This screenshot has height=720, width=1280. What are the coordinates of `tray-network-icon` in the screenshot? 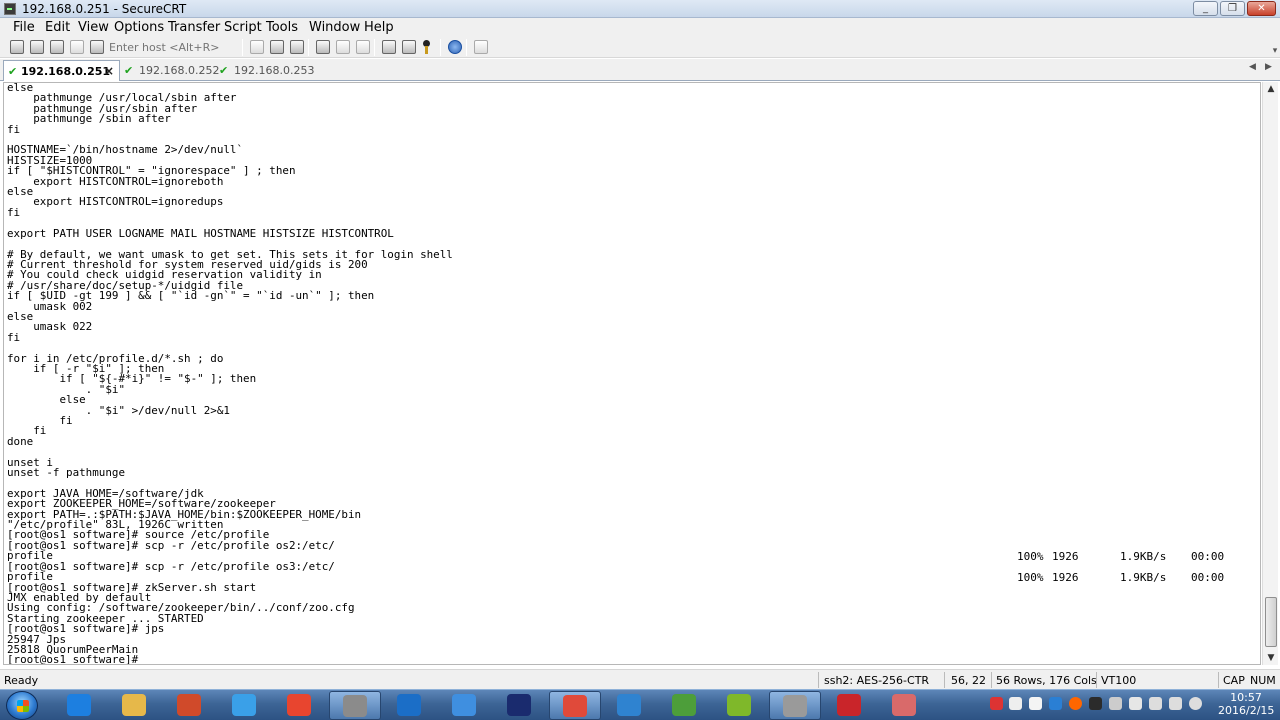 It's located at (1155, 703).